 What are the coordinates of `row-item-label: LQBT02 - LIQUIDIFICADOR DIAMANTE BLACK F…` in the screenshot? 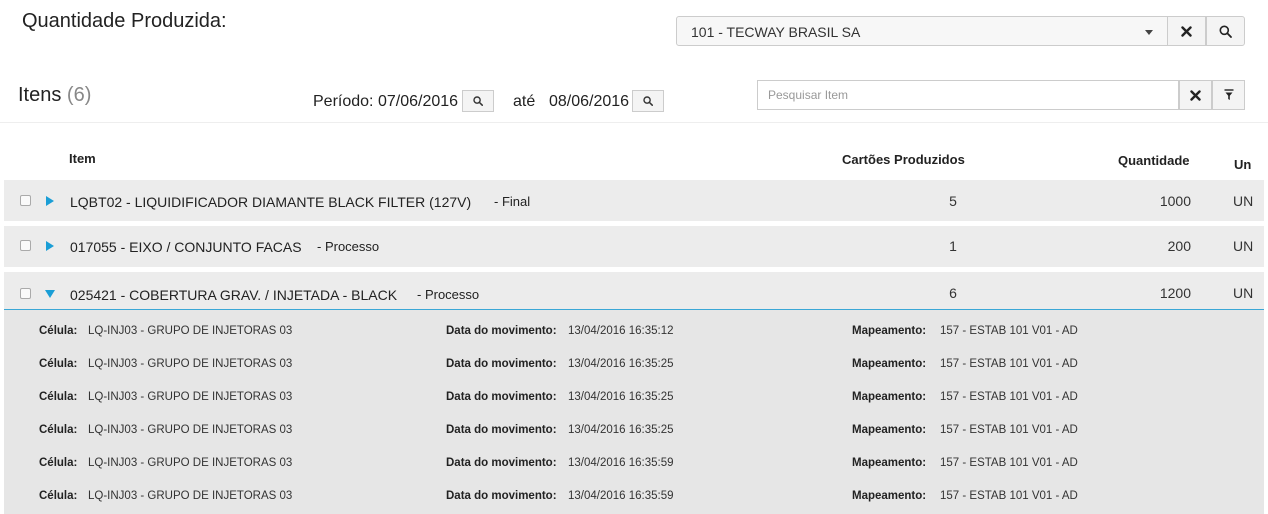 It's located at (271, 202).